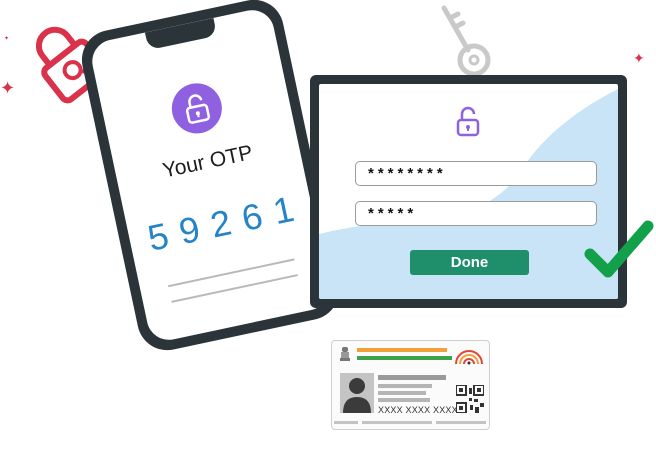 The height and width of the screenshot is (452, 656). I want to click on fingerprint-logo-icon, so click(469, 356).